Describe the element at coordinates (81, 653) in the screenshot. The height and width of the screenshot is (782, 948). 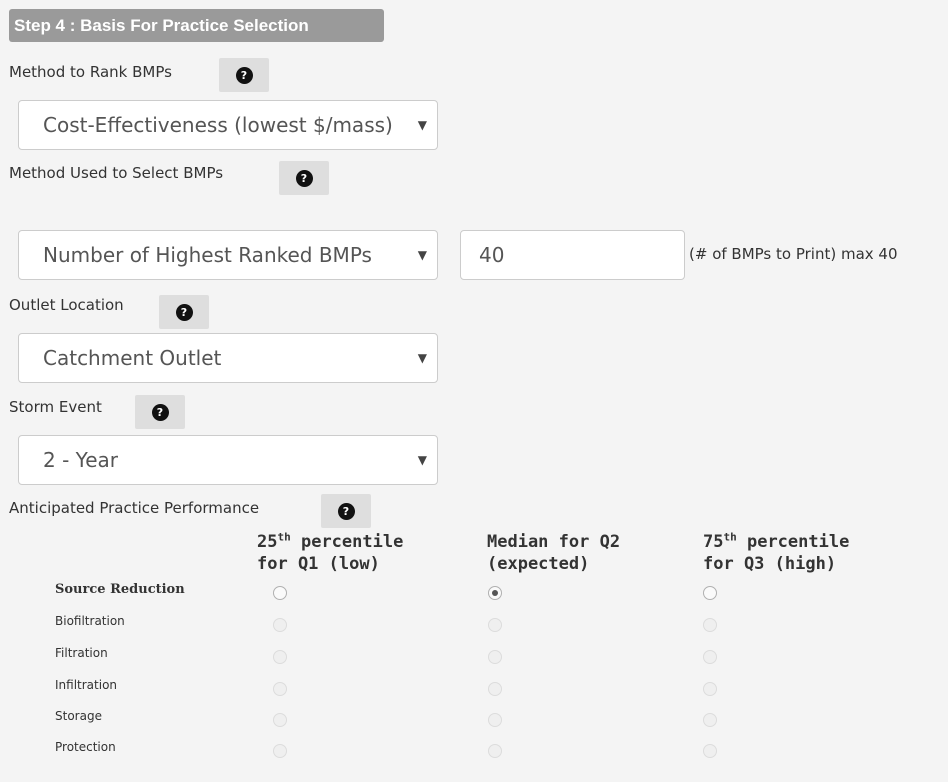
I see `row-label-filtration: Filtration` at that location.